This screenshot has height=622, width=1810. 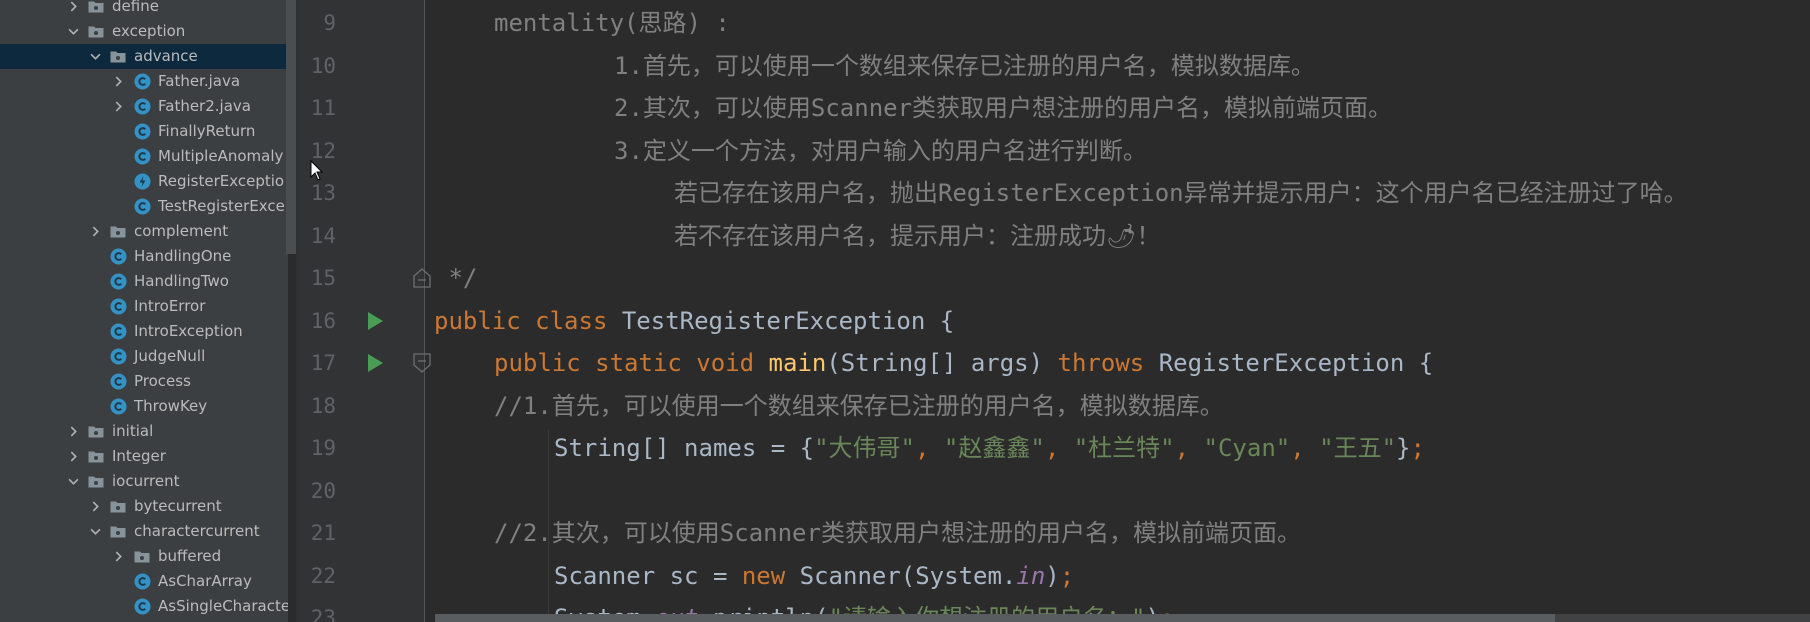 I want to click on line-number: 15, so click(x=317, y=278).